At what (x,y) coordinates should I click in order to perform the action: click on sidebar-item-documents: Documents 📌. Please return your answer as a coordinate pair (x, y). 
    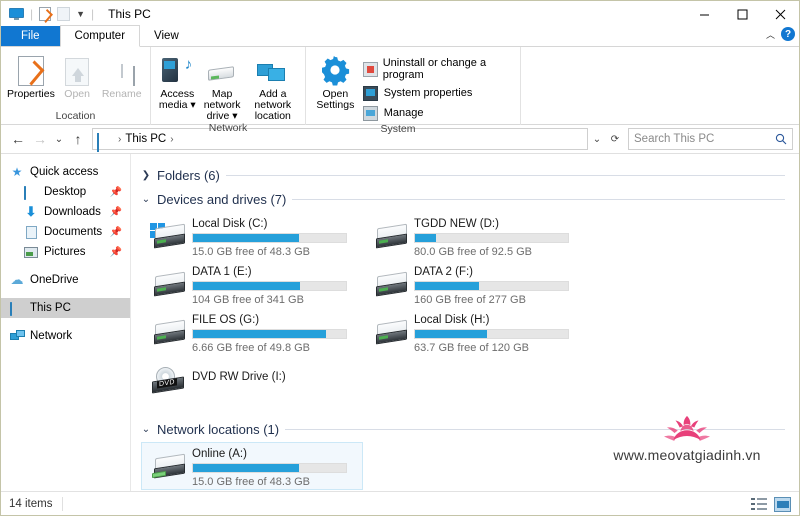
    Looking at the image, I should click on (65, 232).